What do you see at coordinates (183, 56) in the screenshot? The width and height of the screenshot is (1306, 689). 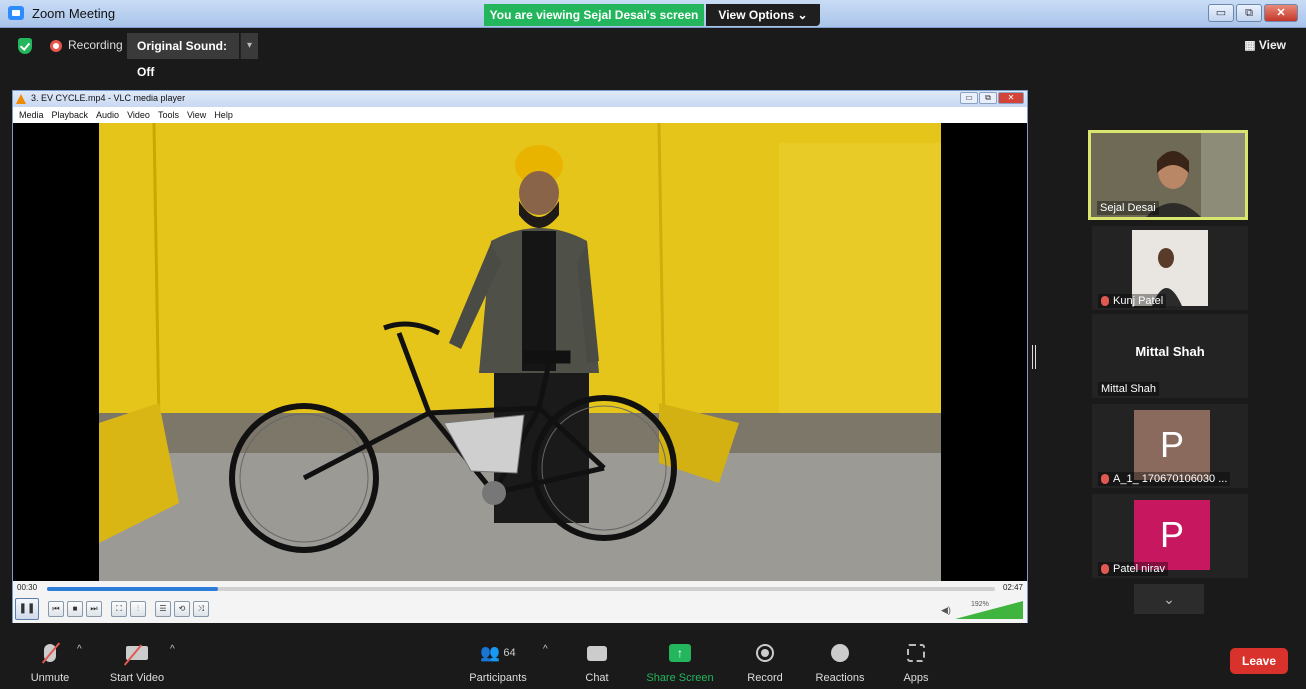 I see `original-sound-button: Original Sound: Off` at bounding box center [183, 56].